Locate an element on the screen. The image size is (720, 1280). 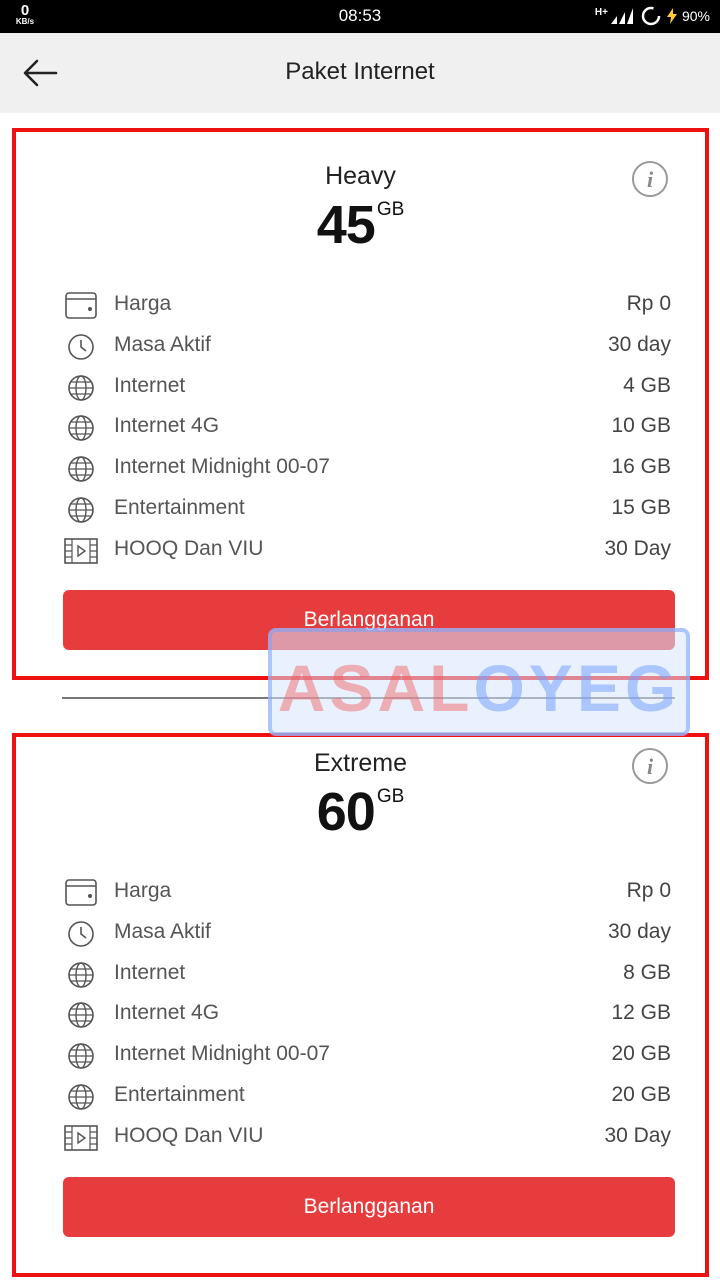
status-icons: H+ 90% is located at coordinates (652, 16).